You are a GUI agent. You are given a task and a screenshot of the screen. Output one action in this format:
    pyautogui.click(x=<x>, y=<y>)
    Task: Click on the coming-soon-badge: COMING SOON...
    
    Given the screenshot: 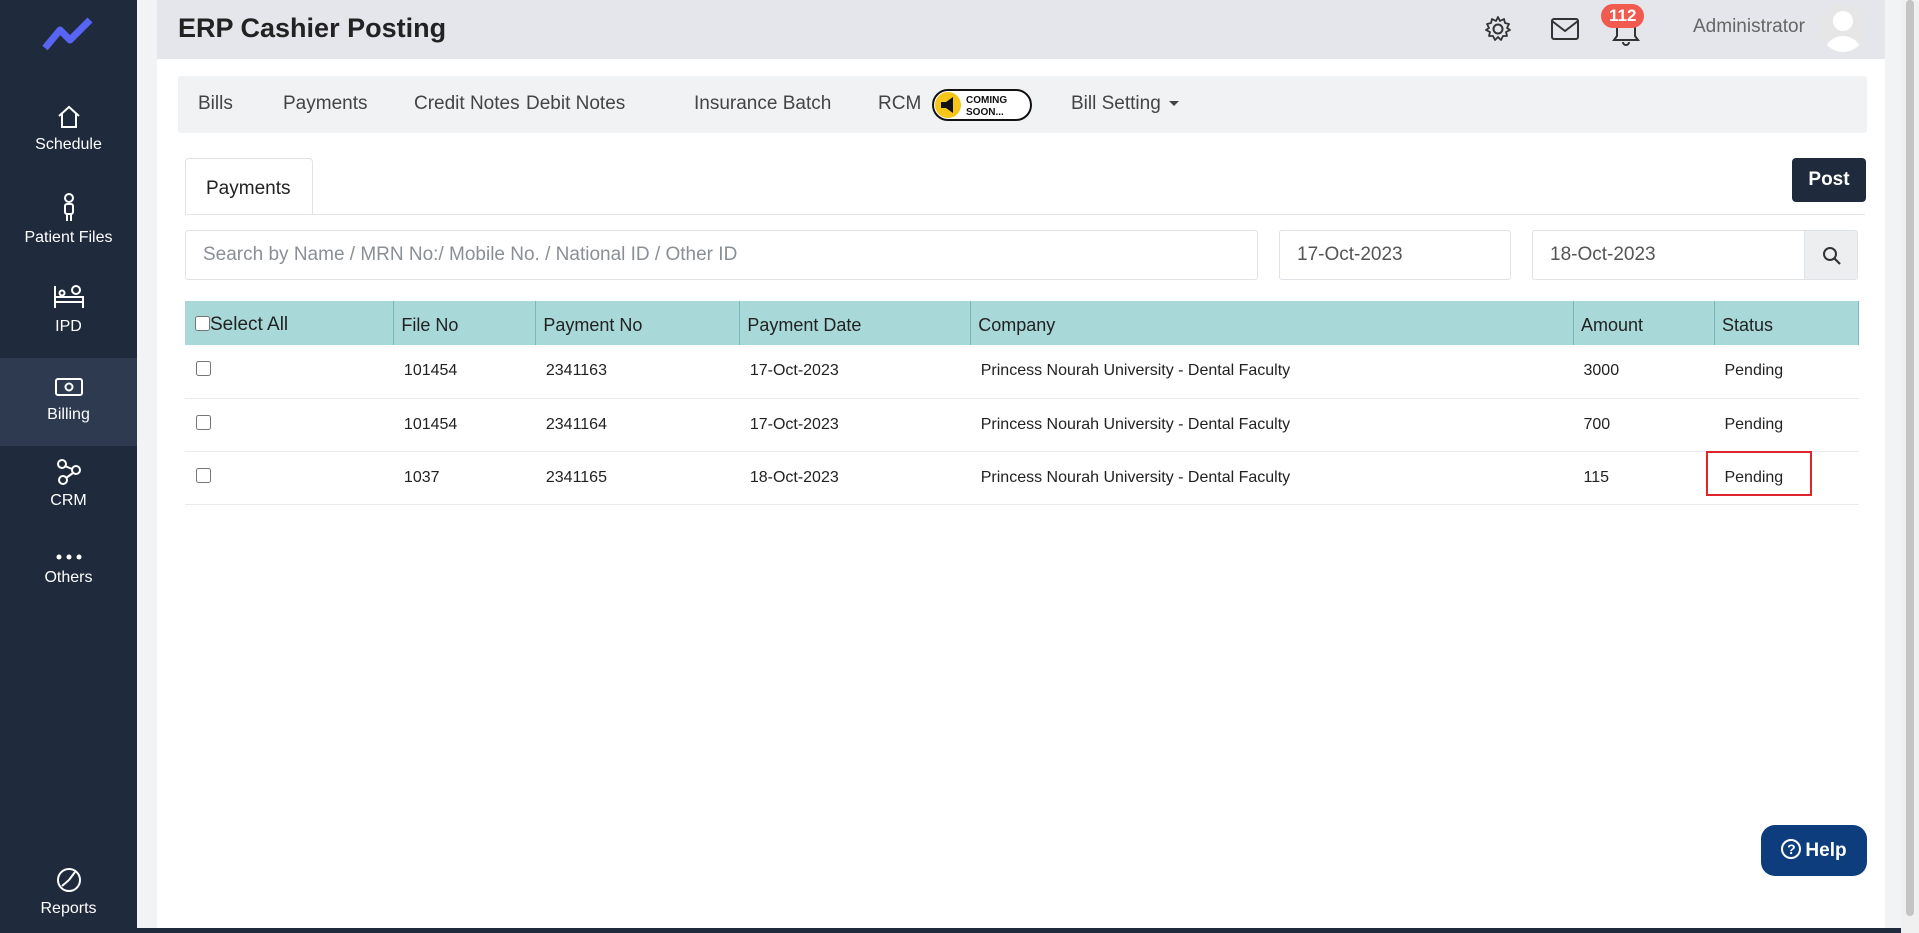 What is the action you would take?
    pyautogui.click(x=982, y=105)
    